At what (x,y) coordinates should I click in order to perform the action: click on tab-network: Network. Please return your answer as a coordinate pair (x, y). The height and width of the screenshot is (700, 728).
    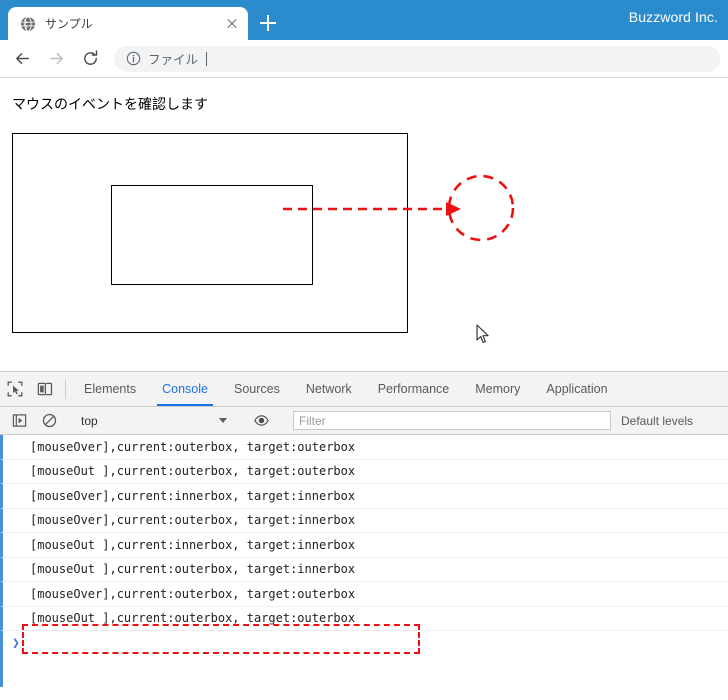
    Looking at the image, I should click on (329, 389).